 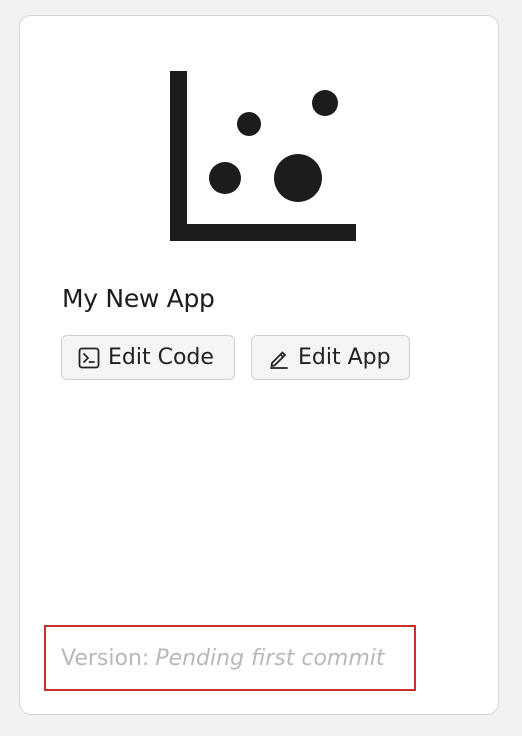 What do you see at coordinates (344, 357) in the screenshot?
I see `edit-app-label: Edit App` at bounding box center [344, 357].